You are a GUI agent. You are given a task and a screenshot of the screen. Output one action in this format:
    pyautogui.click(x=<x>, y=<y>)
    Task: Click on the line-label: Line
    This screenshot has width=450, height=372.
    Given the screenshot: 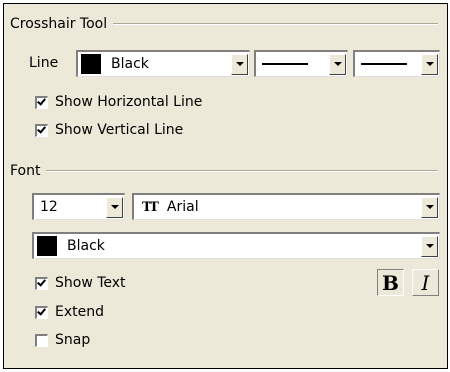 What is the action you would take?
    pyautogui.click(x=44, y=63)
    